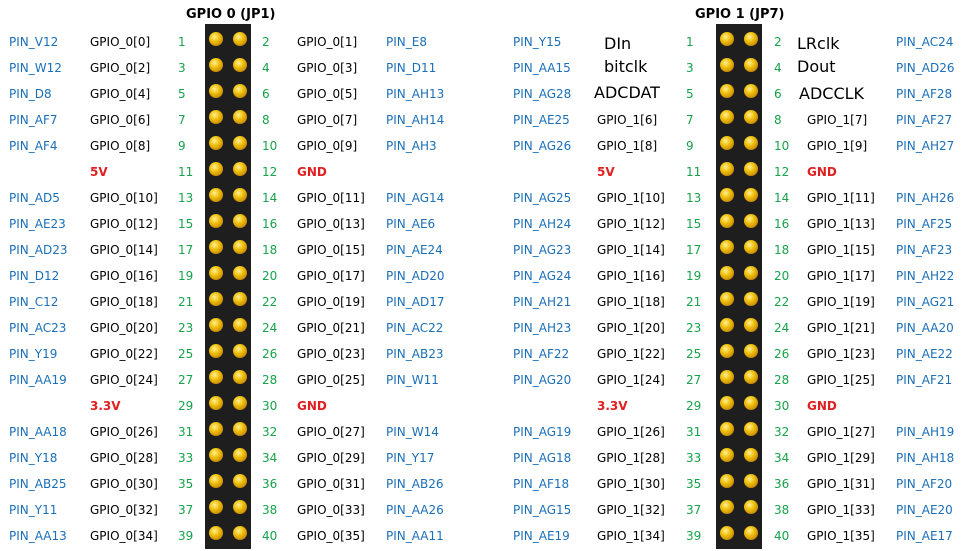 Image resolution: width=968 pixels, height=551 pixels. What do you see at coordinates (925, 198) in the screenshot?
I see `fpga-pin-right: PIN_AH26` at bounding box center [925, 198].